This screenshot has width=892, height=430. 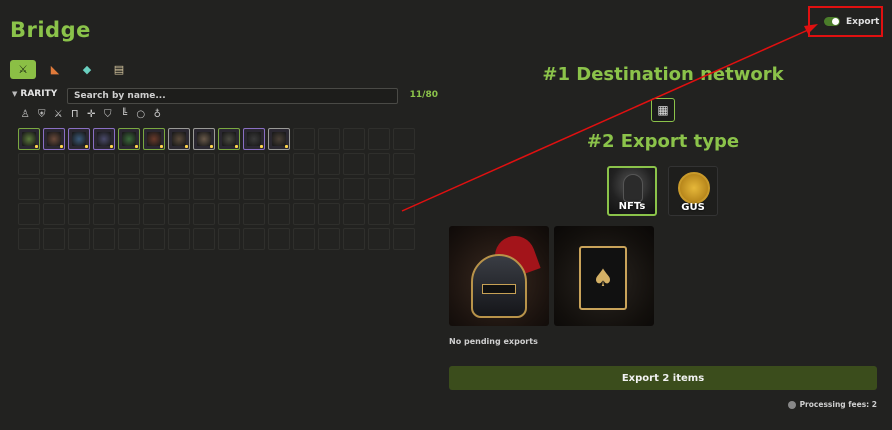 I want to click on tab-axes: ◣, so click(x=55, y=69).